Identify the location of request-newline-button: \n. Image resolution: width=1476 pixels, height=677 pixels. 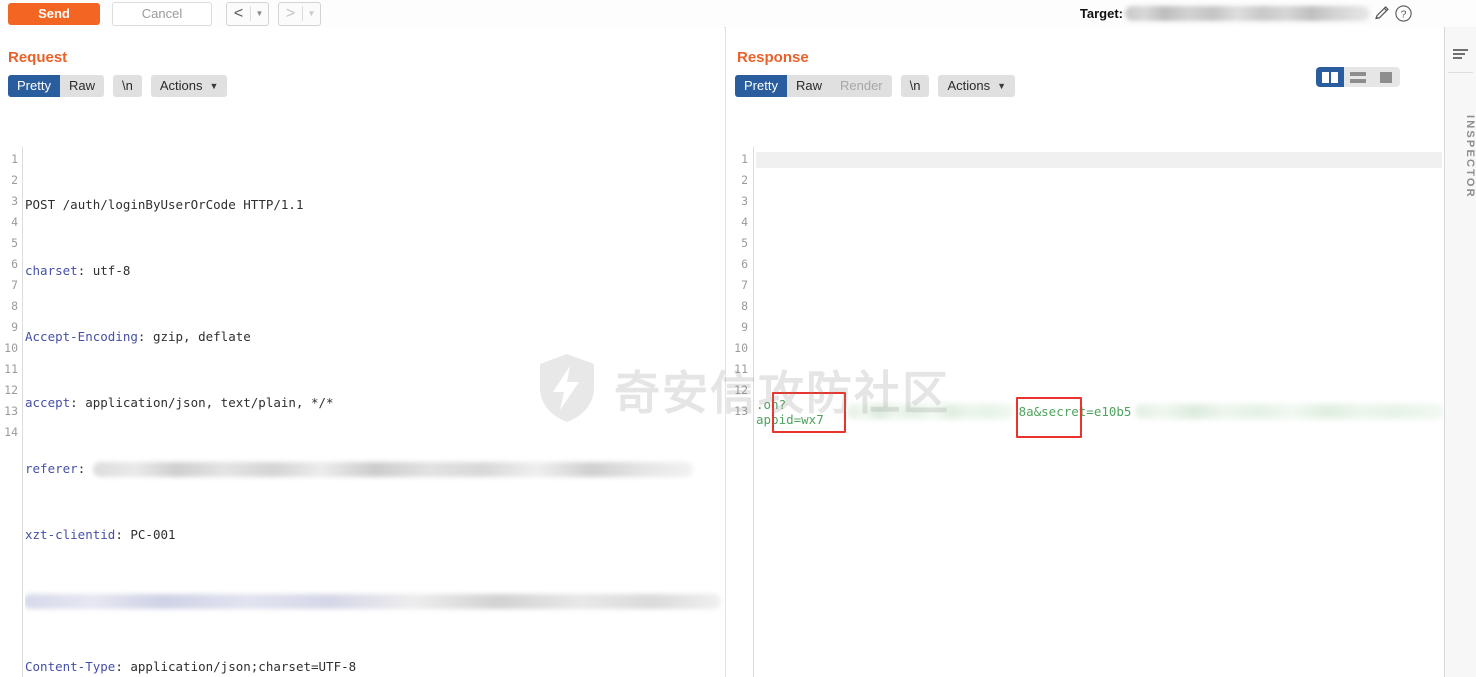
(127, 86).